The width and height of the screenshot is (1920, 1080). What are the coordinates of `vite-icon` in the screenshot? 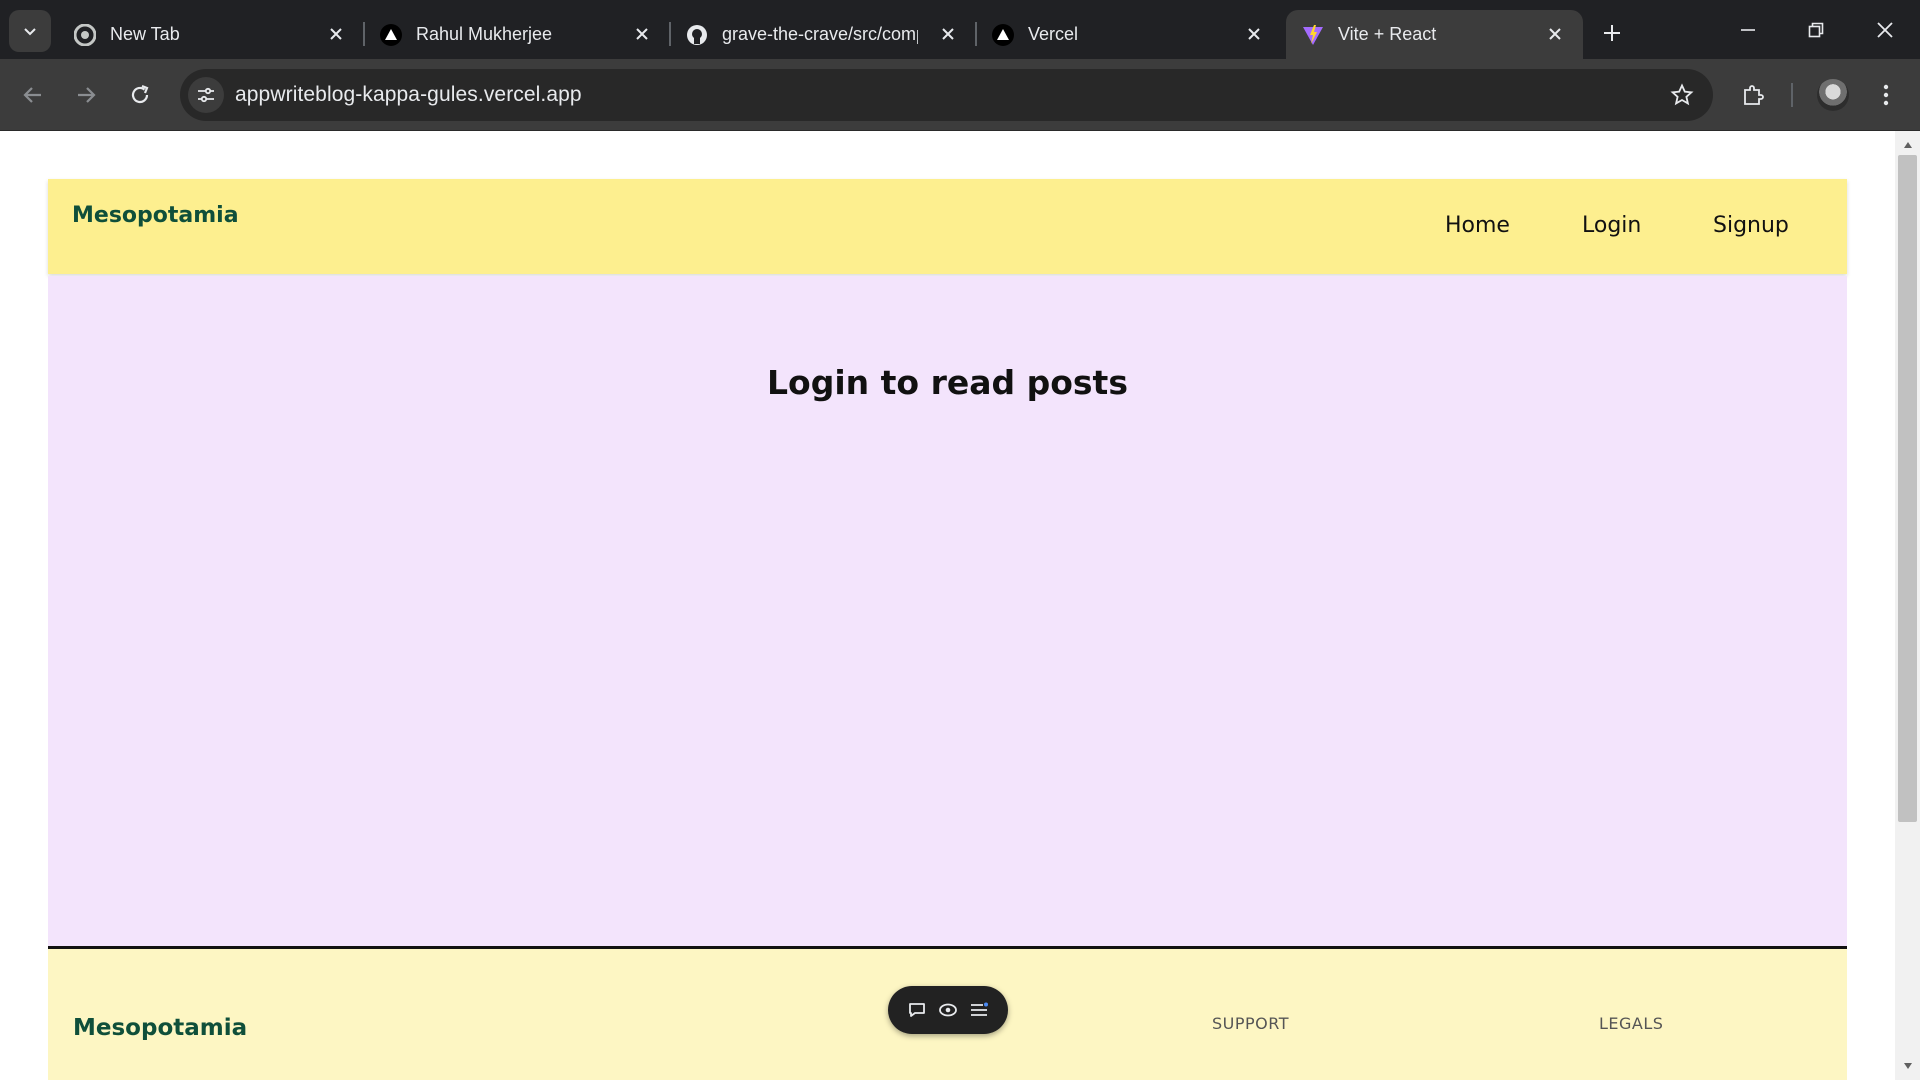 It's located at (1313, 35).